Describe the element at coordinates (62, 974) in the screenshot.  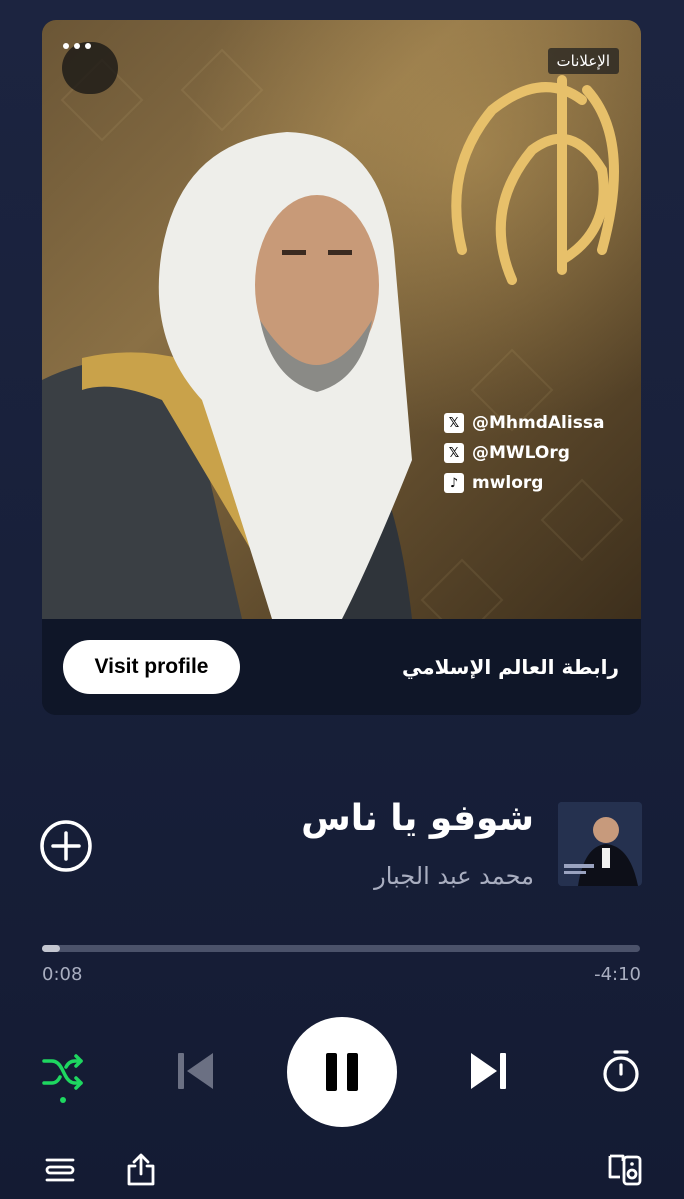
I see `elapsed-time: 0:08` at that location.